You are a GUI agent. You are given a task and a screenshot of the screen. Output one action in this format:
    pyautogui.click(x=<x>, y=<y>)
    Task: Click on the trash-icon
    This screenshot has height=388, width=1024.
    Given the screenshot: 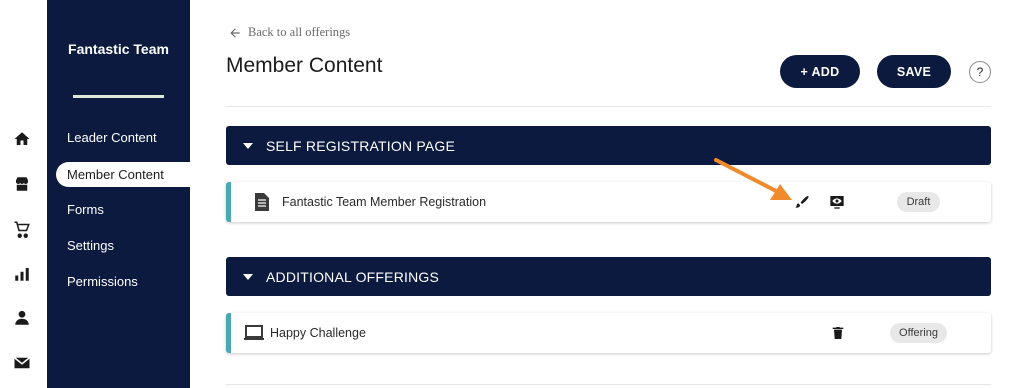 What is the action you would take?
    pyautogui.click(x=838, y=333)
    